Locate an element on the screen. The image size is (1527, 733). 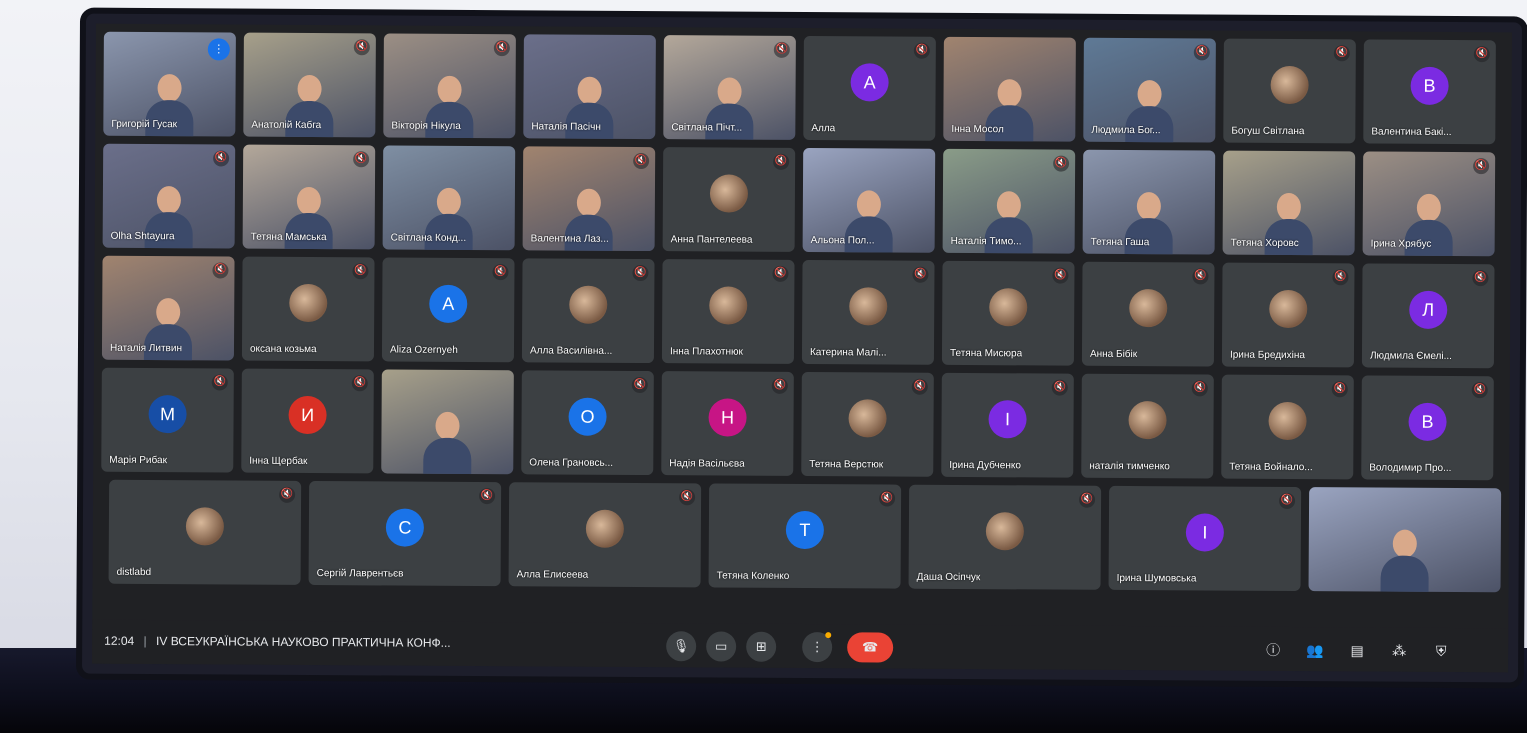
participant-tile: 🔇 Ірина Хрябус is located at coordinates (1429, 204).